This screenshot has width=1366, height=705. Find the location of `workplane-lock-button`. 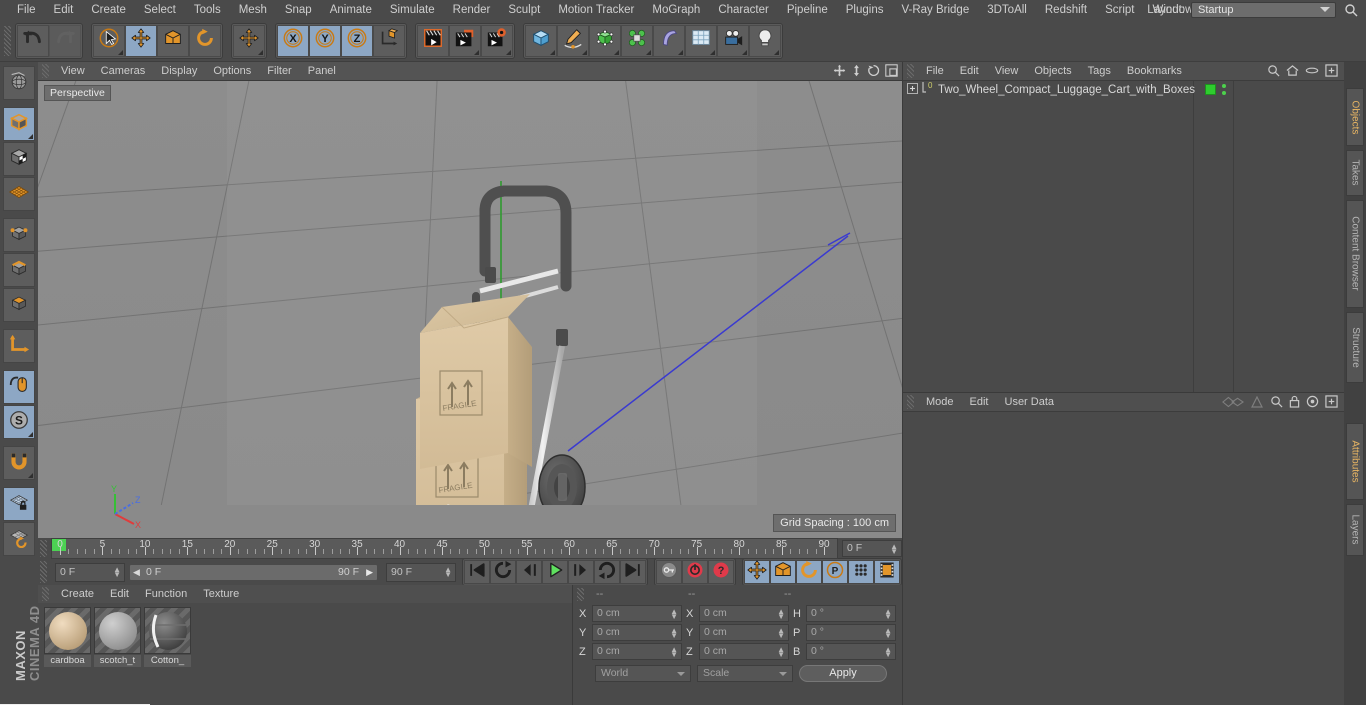

workplane-lock-button is located at coordinates (19, 504).